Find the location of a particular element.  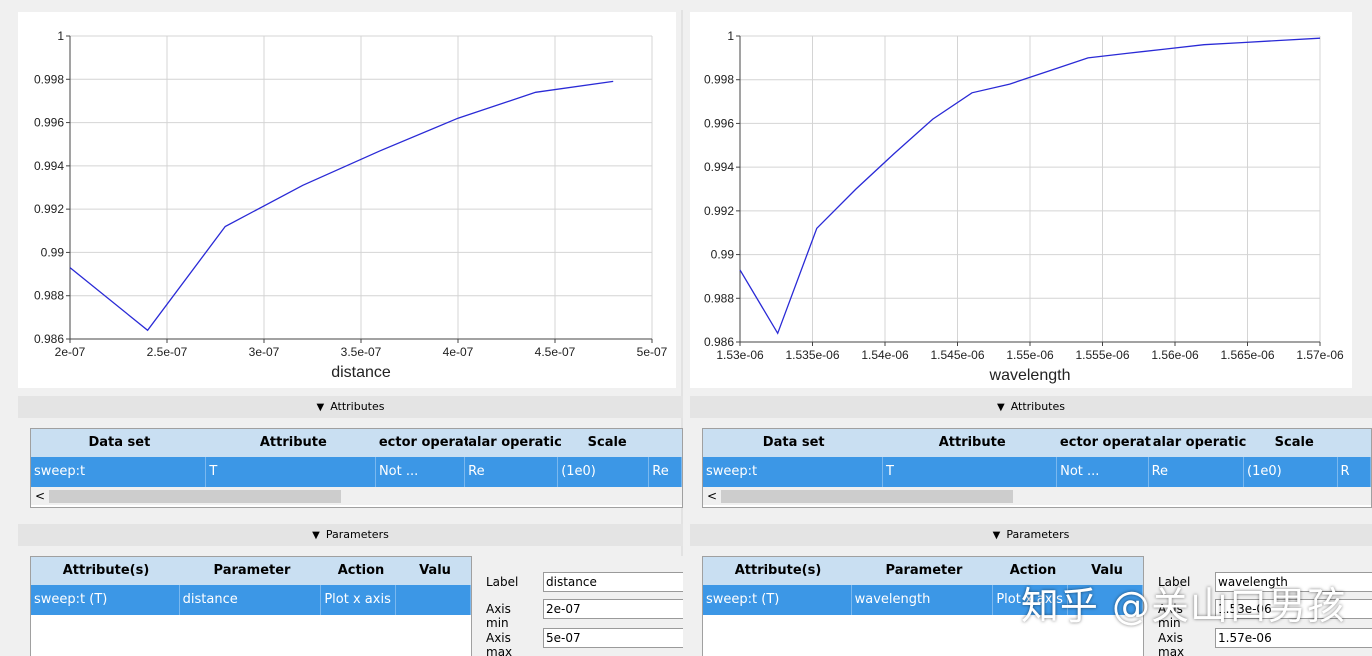

col-header-value: Valu is located at coordinates (435, 571).